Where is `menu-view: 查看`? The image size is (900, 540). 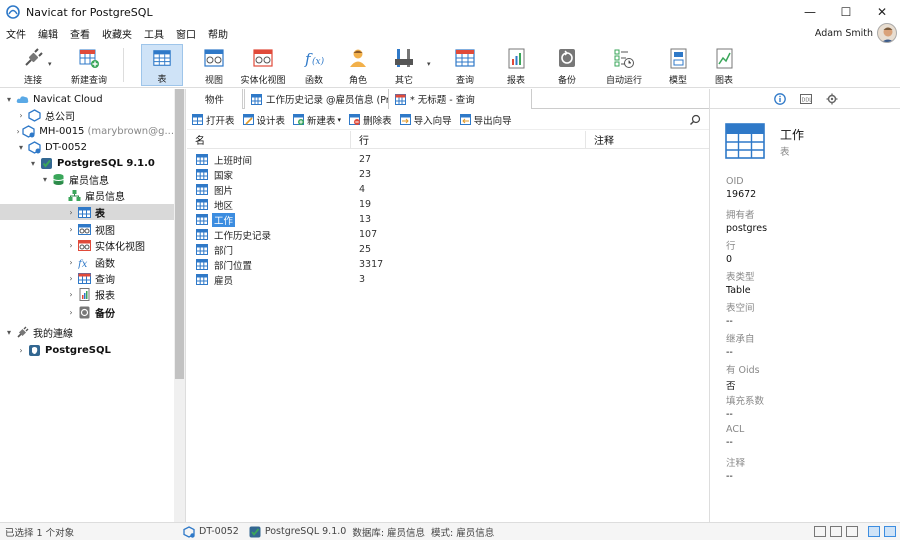
menu-view: 查看 is located at coordinates (80, 33).